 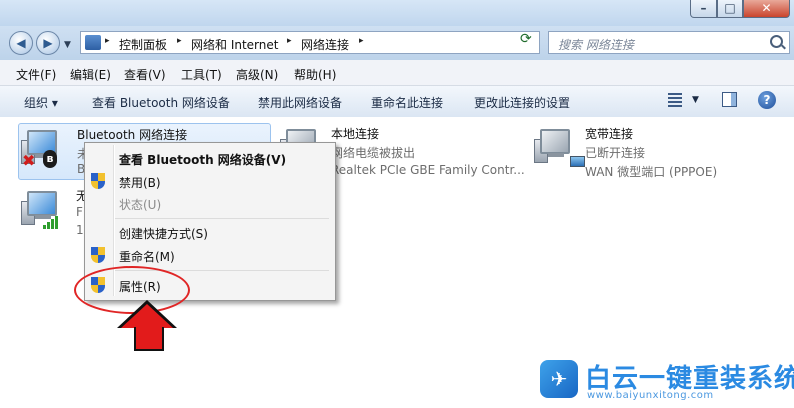 What do you see at coordinates (397, 73) in the screenshot?
I see `menu-bar: 文件(F) 编辑(E) 查看(V) 工具(T) 高级(N) 帮助(H)` at bounding box center [397, 73].